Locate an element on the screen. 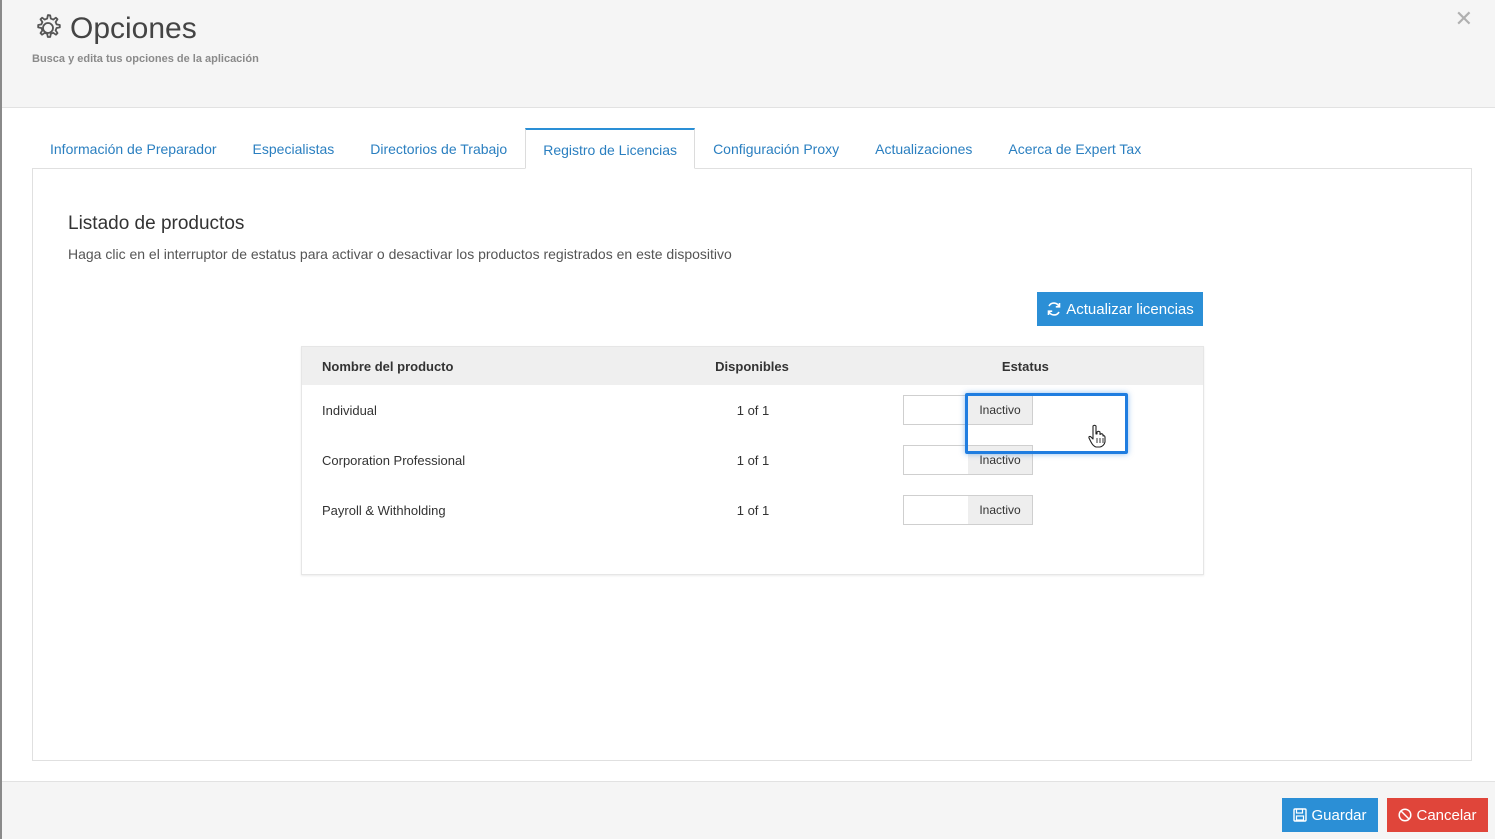 The image size is (1495, 839). table-row: Individual 1 of 1 Inactivo is located at coordinates (752, 410).